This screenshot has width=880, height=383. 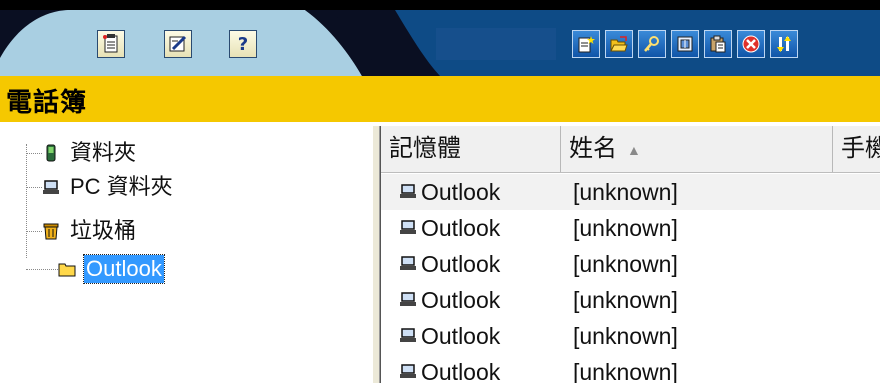 I want to click on new-item-button, so click(x=586, y=44).